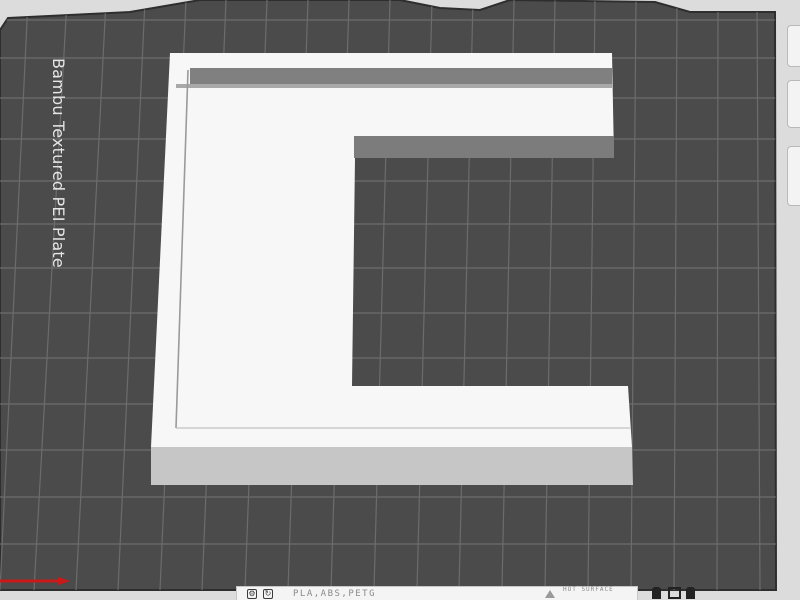 The image size is (800, 600). Describe the element at coordinates (793, 104) in the screenshot. I see `orient-button` at that location.